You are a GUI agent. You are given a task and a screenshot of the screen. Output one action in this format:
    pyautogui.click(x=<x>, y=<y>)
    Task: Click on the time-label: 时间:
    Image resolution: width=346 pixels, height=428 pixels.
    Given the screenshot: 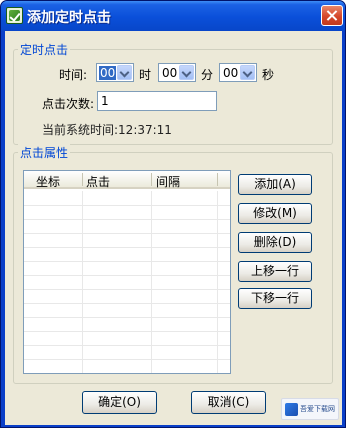 What is the action you would take?
    pyautogui.click(x=73, y=75)
    